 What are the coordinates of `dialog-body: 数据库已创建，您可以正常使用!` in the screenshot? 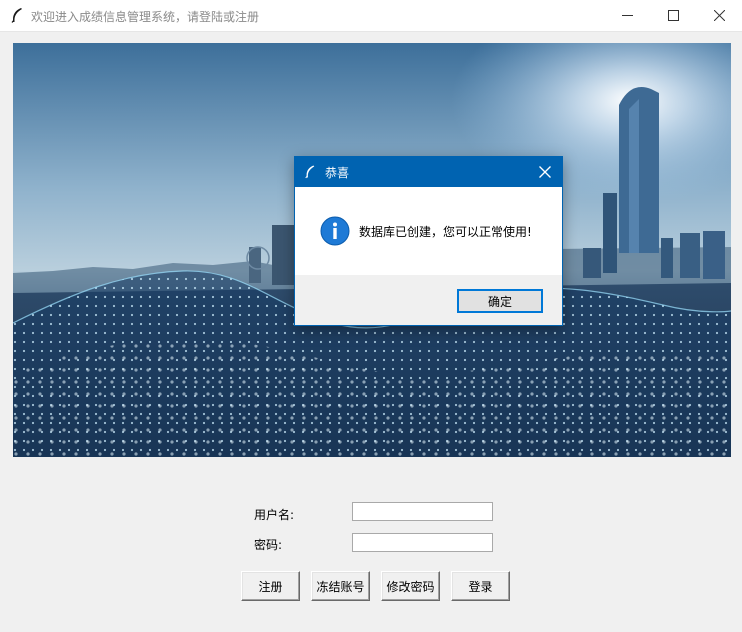 It's located at (428, 231).